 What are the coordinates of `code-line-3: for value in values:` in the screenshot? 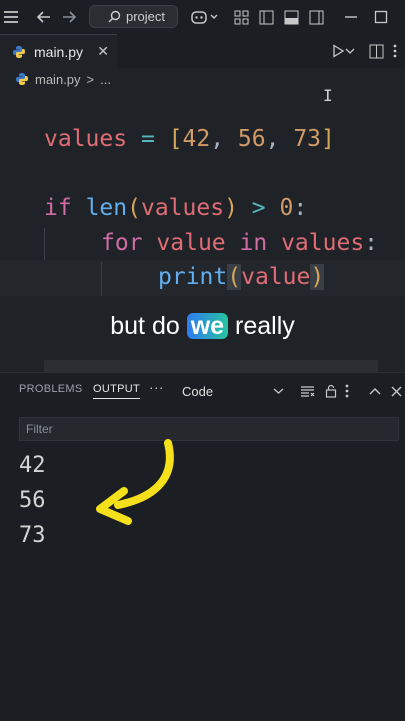 It's located at (240, 243).